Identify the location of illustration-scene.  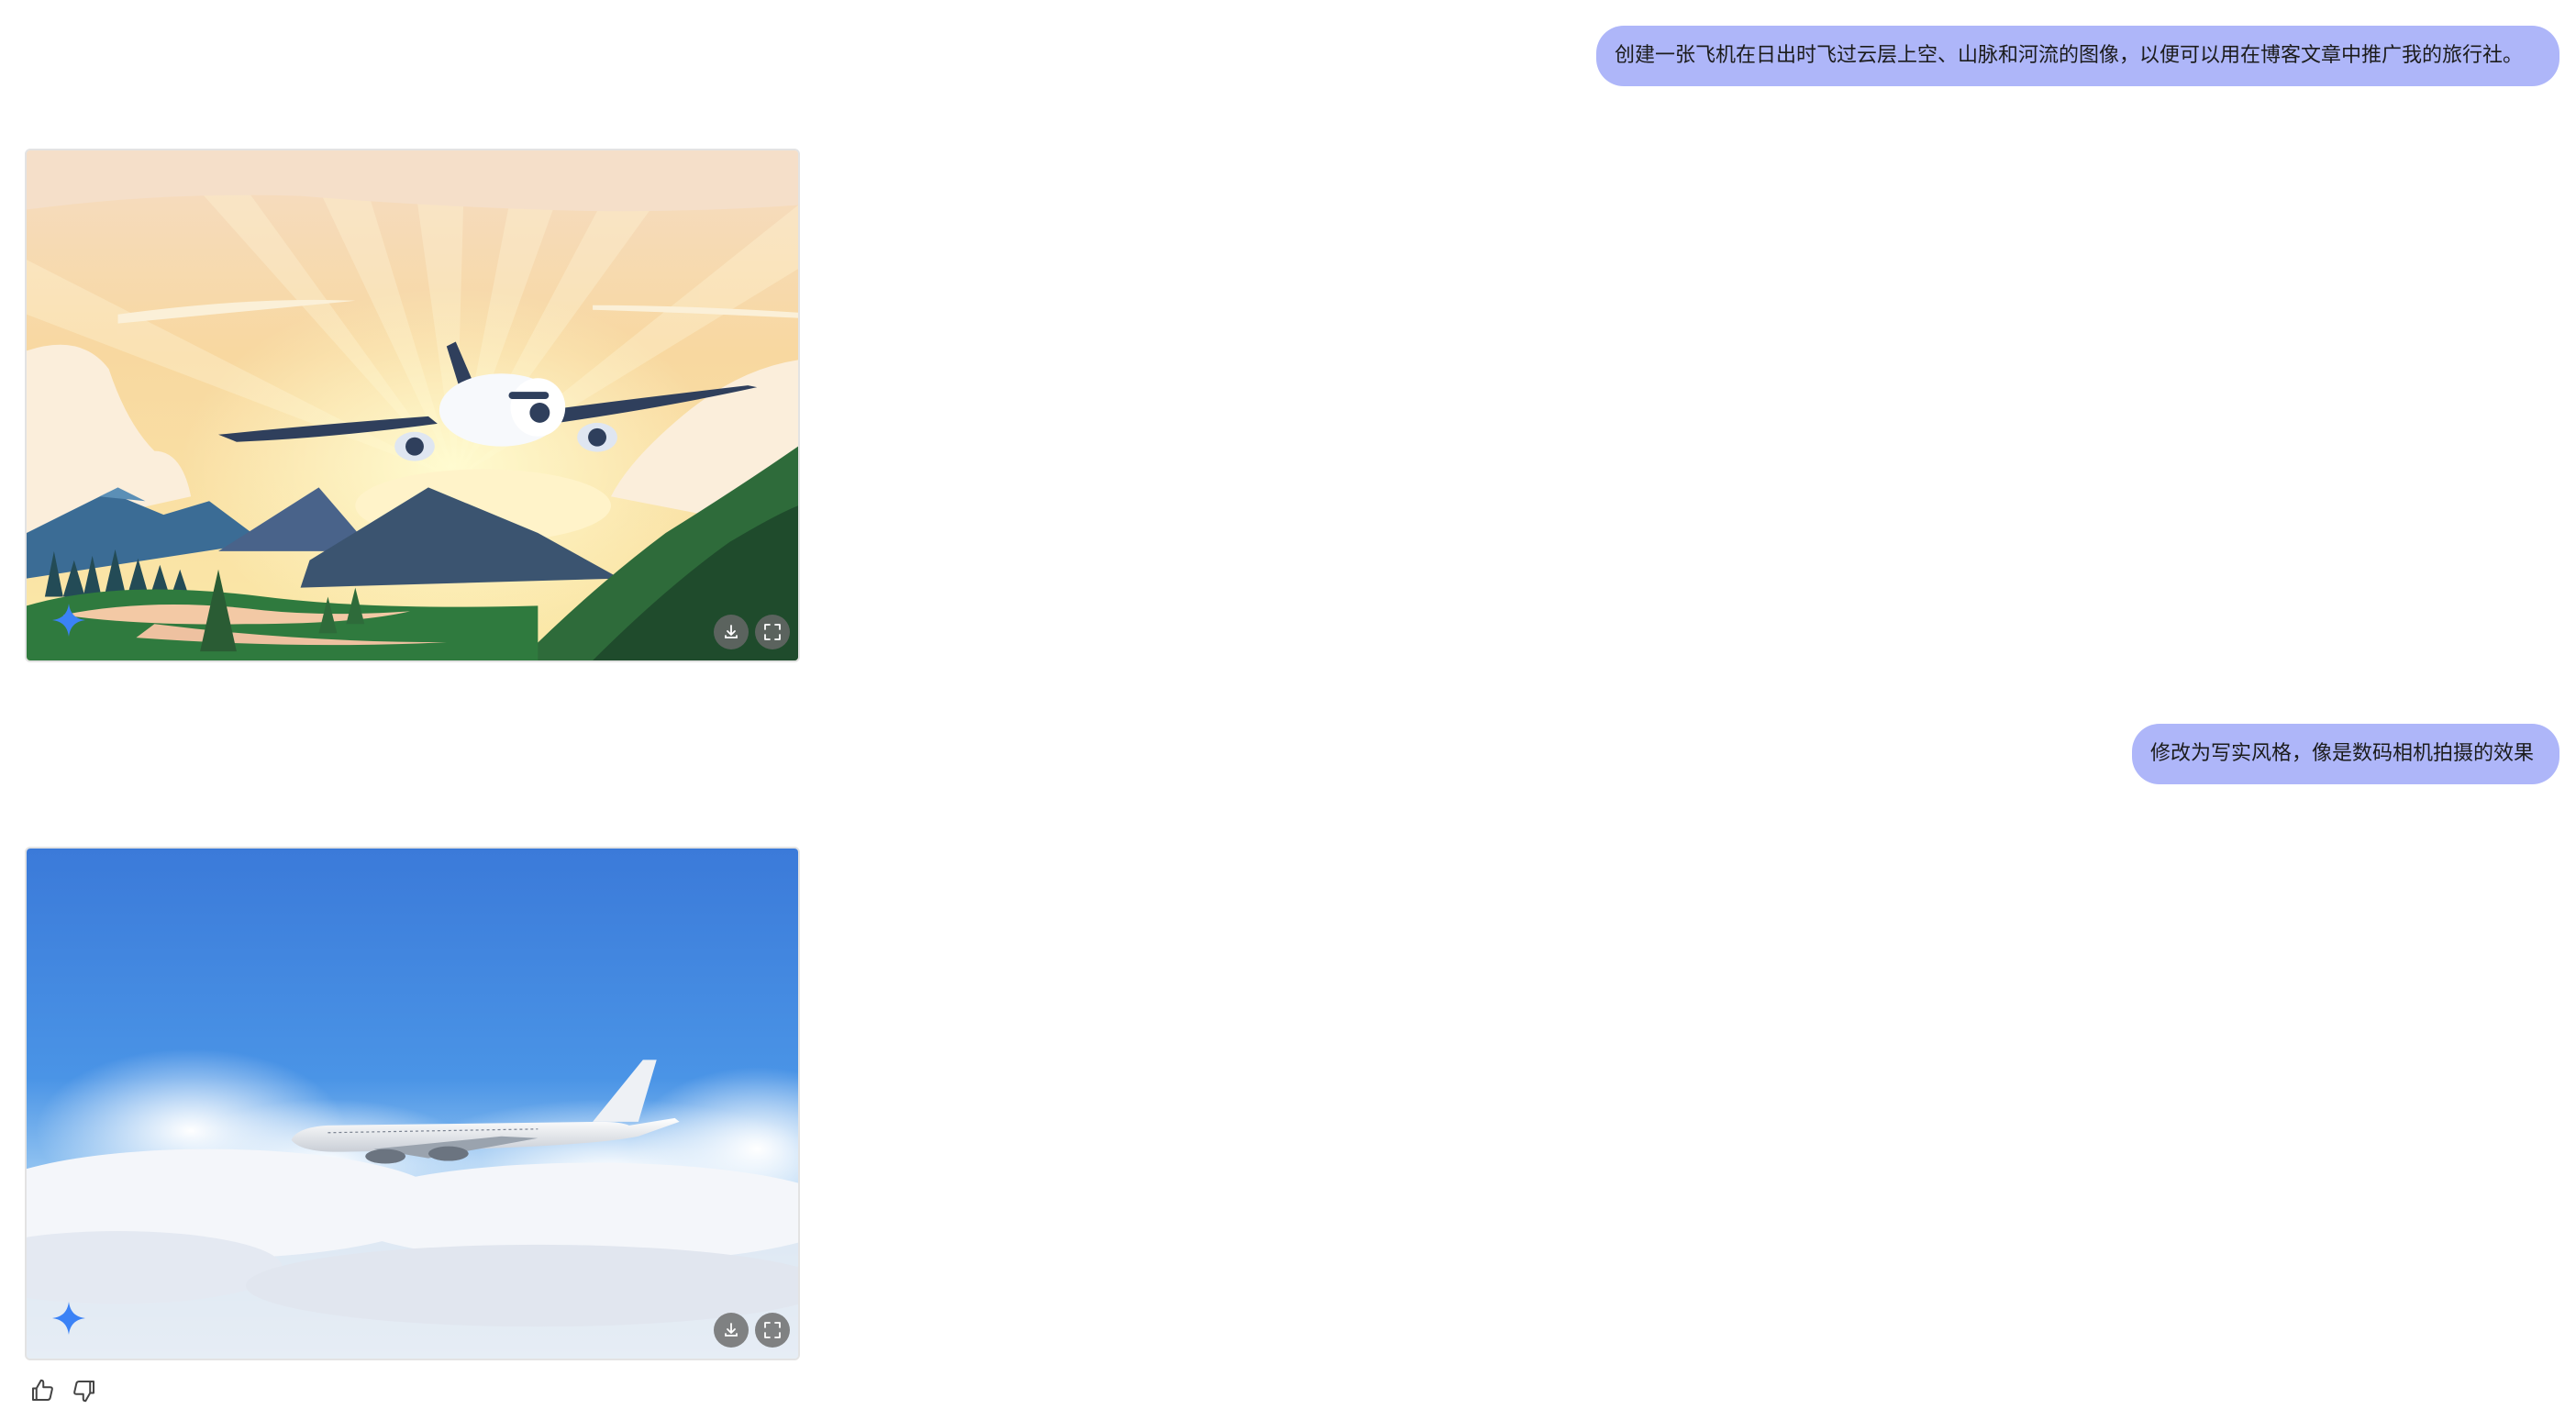
(412, 405).